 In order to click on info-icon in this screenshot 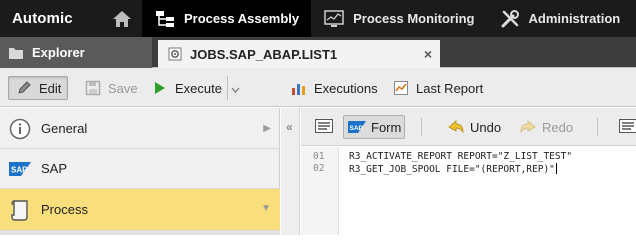, I will do `click(20, 129)`.